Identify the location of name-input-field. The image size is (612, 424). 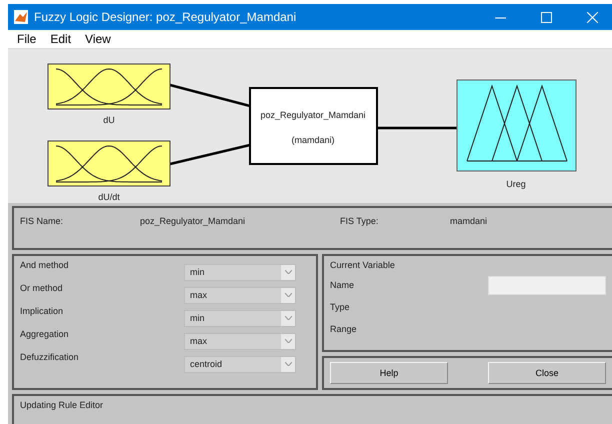
(547, 285).